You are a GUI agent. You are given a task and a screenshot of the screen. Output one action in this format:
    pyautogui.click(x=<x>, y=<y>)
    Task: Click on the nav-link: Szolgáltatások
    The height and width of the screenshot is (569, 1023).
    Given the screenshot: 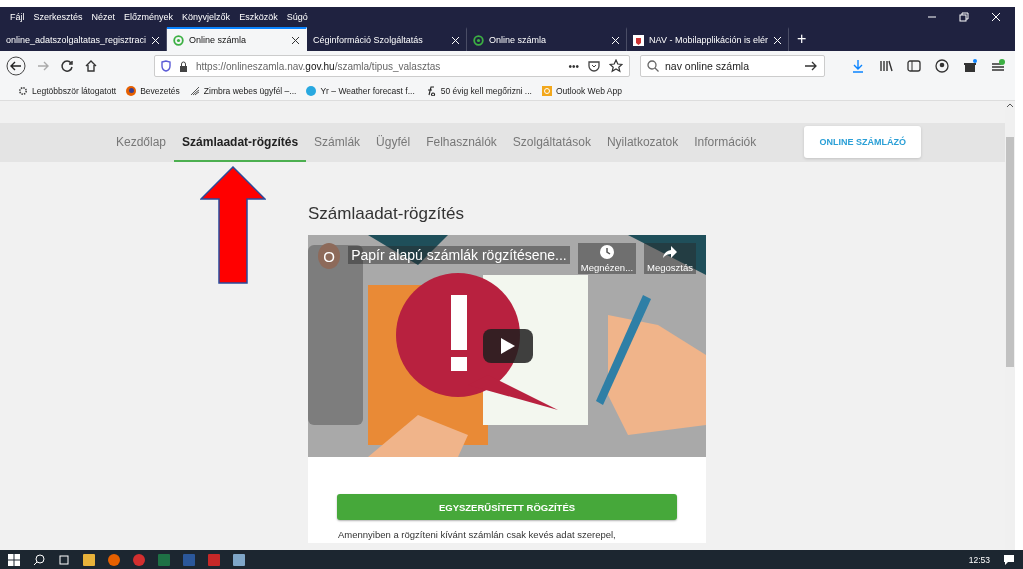 What is the action you would take?
    pyautogui.click(x=551, y=142)
    